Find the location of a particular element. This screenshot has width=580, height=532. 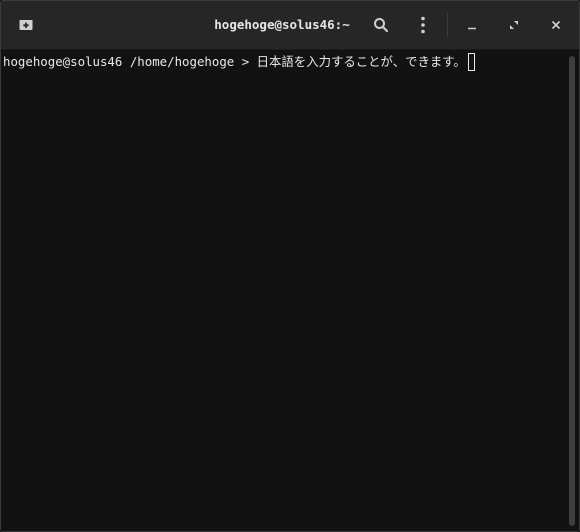

header-separator is located at coordinates (447, 25).